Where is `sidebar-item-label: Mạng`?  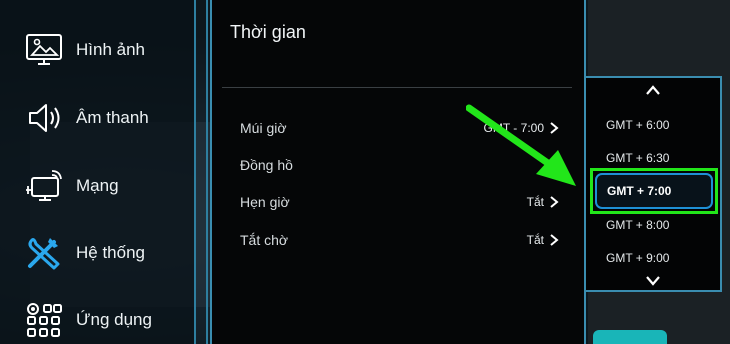
sidebar-item-label: Mạng is located at coordinates (97, 185).